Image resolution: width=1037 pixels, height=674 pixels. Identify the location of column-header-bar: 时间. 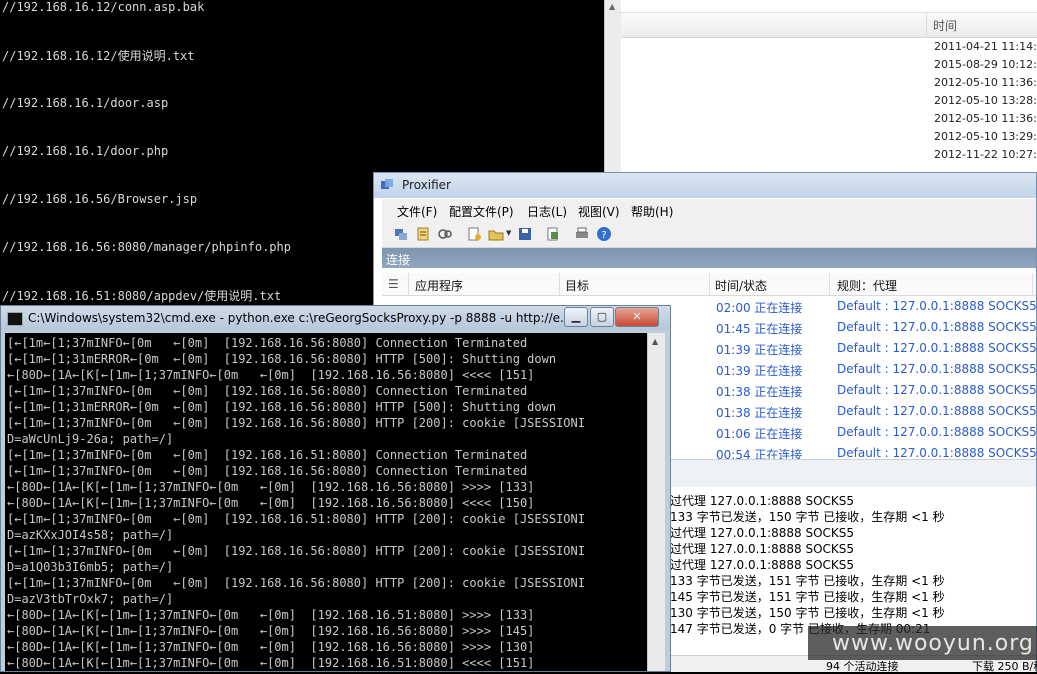
(829, 25).